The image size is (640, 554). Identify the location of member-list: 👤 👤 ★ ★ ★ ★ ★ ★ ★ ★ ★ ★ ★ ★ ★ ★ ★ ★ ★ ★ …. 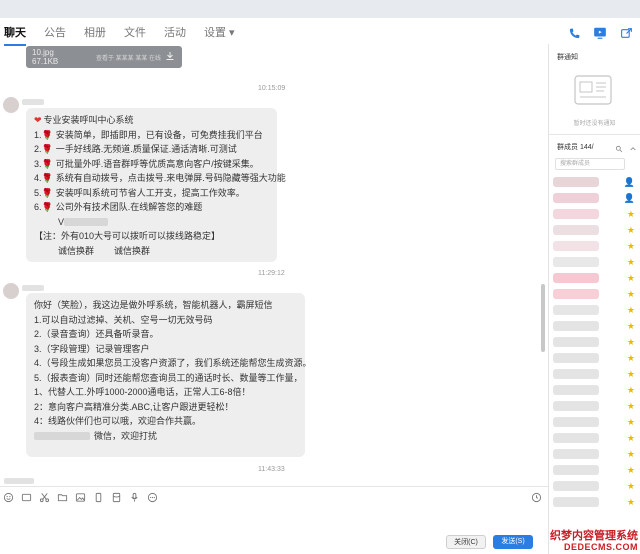
(596, 359).